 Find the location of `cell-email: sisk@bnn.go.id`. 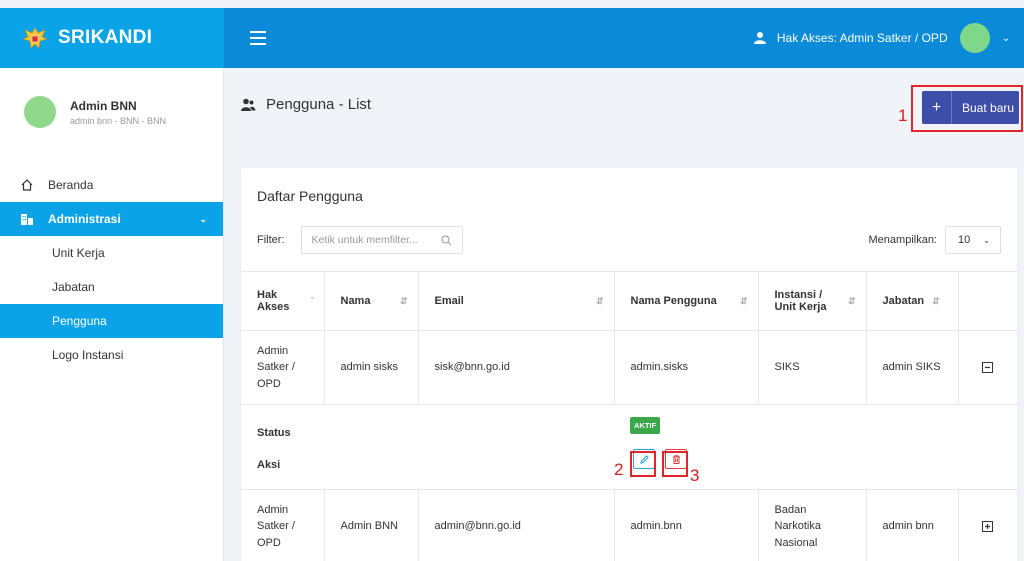

cell-email: sisk@bnn.go.id is located at coordinates (516, 367).